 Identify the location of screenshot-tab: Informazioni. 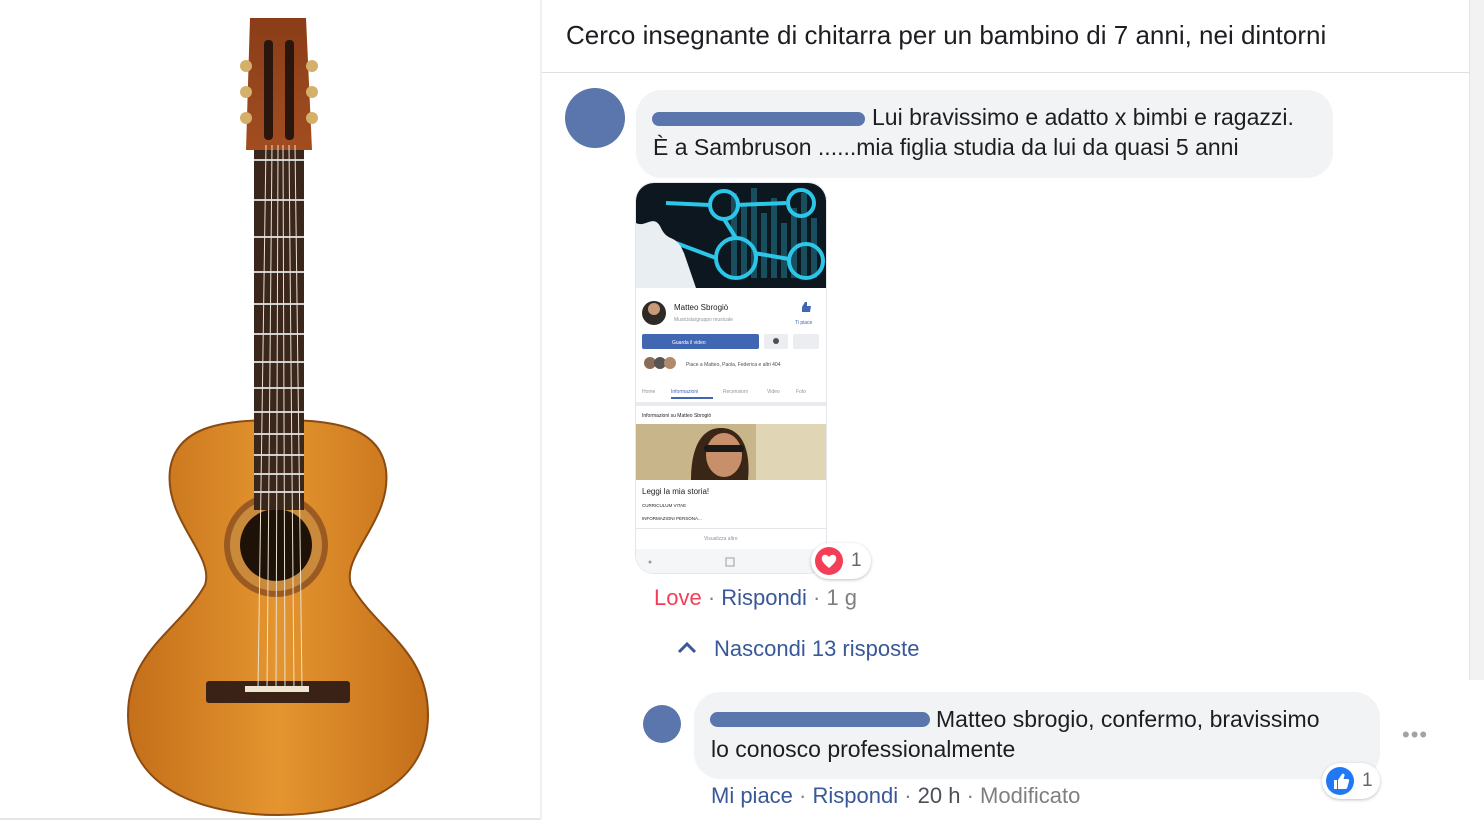
(684, 392).